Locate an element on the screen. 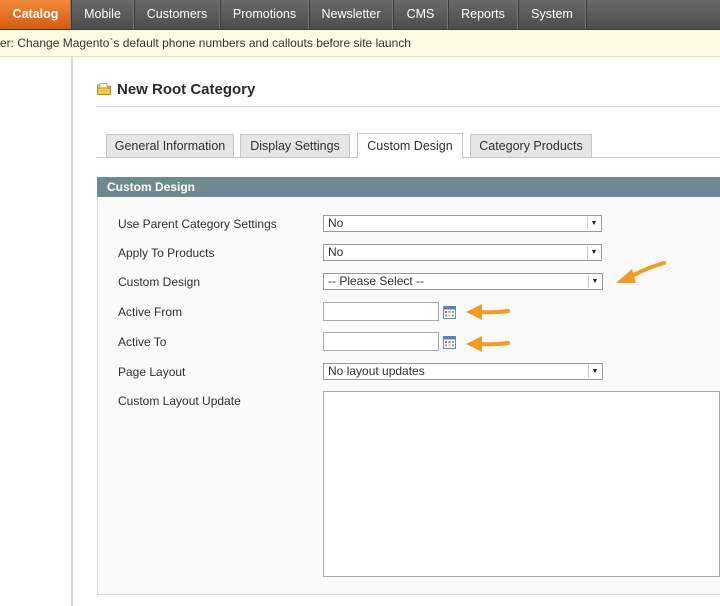 The height and width of the screenshot is (606, 720). custom-design-label: Custom Design is located at coordinates (159, 282).